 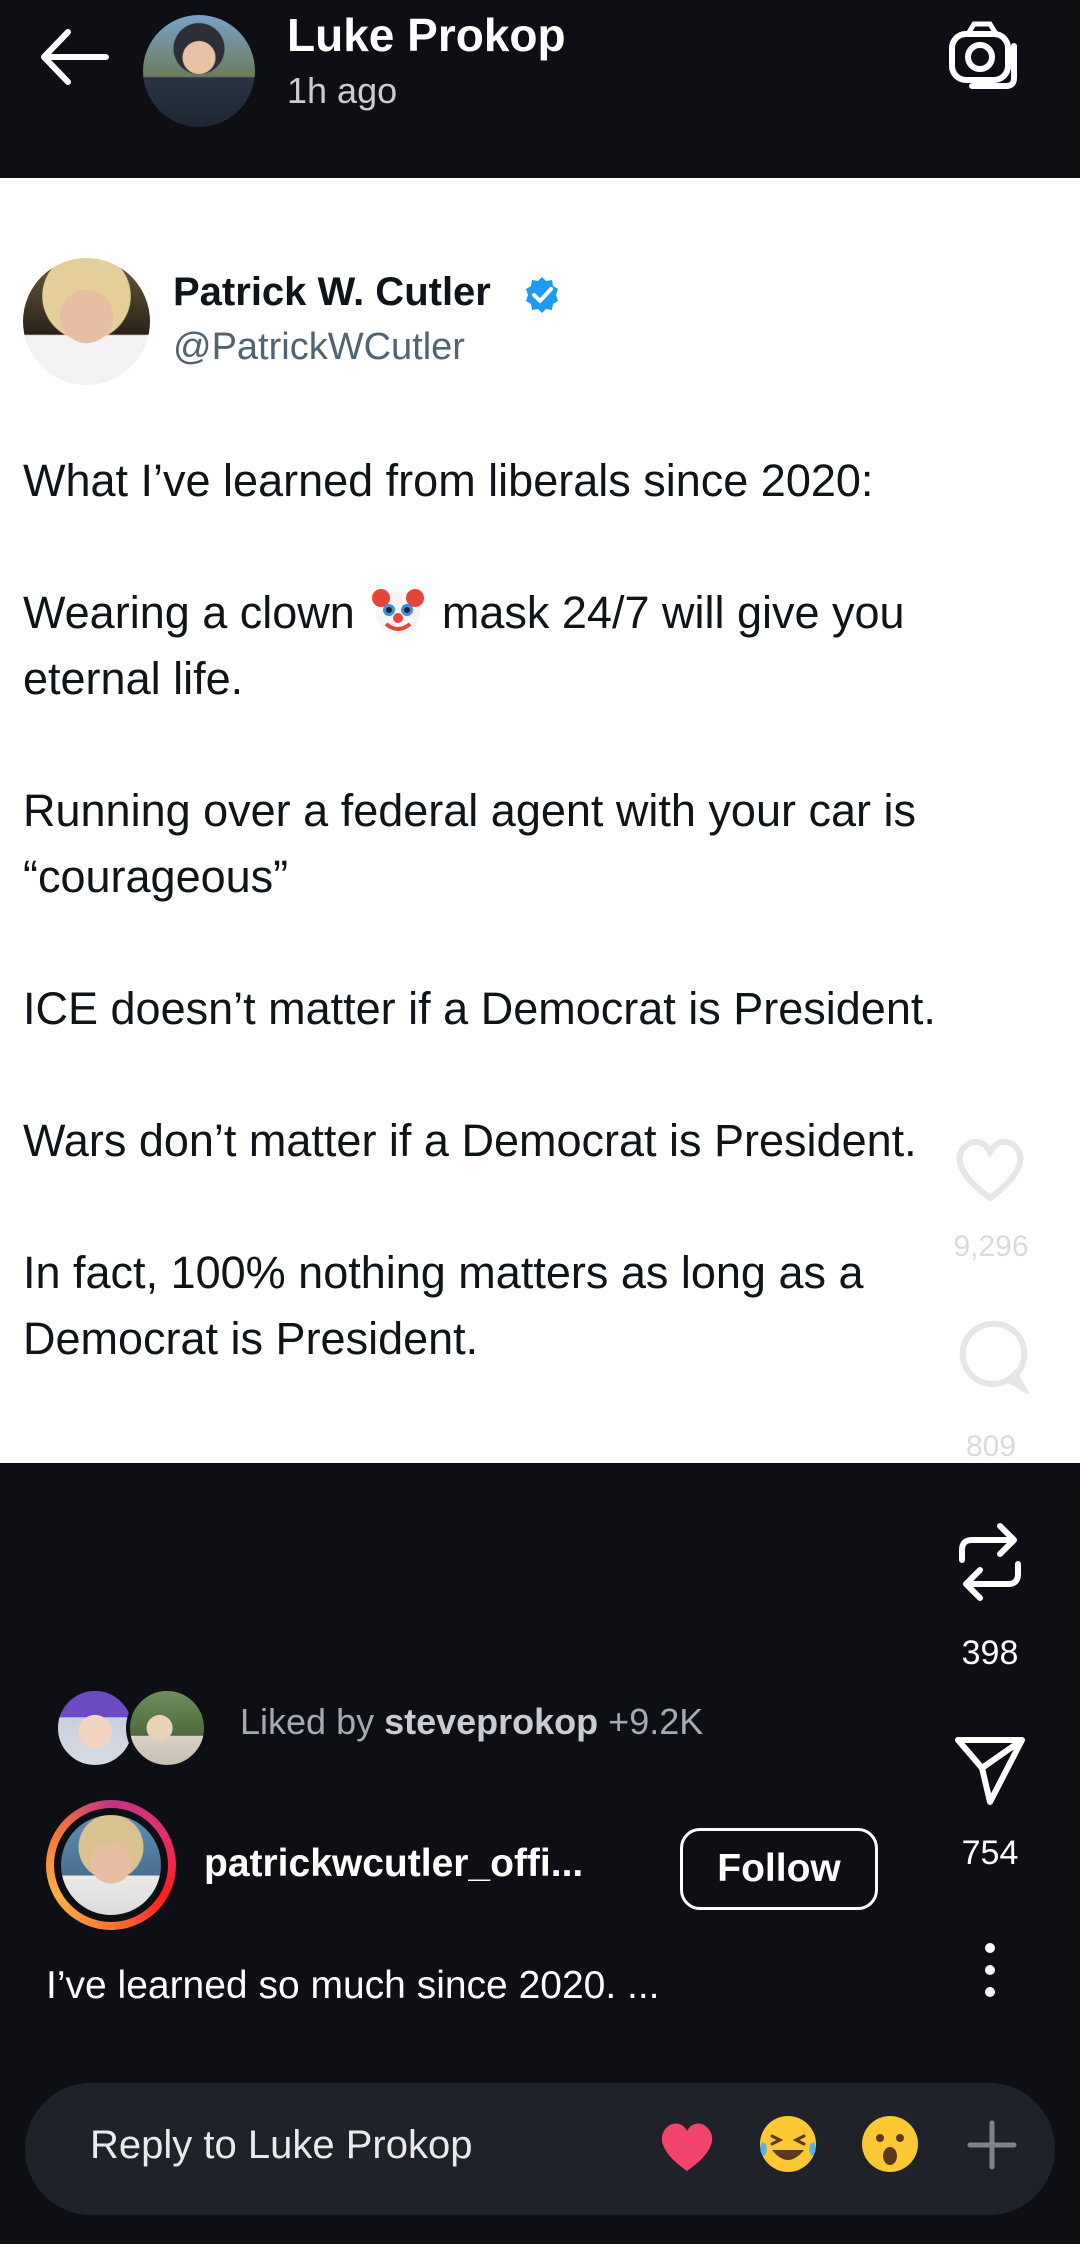 What do you see at coordinates (991, 1446) in the screenshot?
I see `comment-count: 809` at bounding box center [991, 1446].